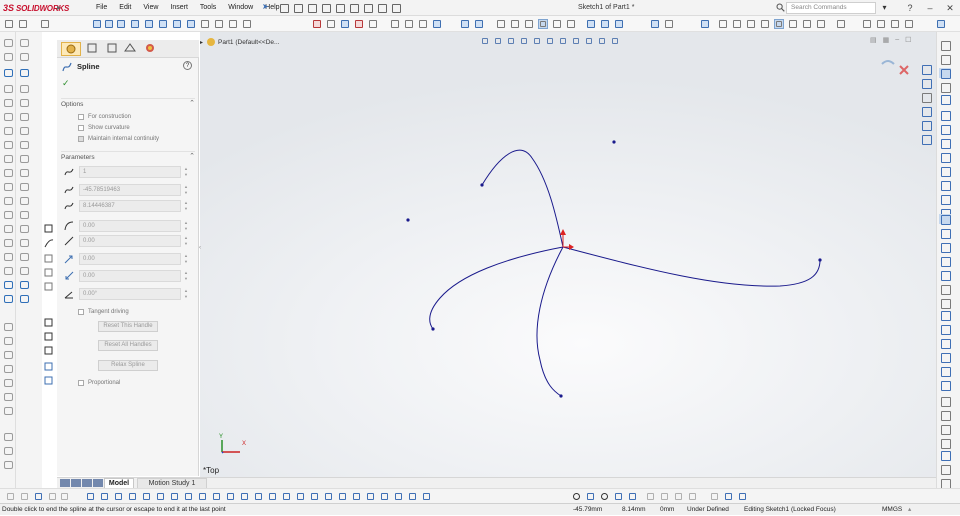 The height and width of the screenshot is (516, 960). I want to click on curvature-handle-icon, so click(49, 243).